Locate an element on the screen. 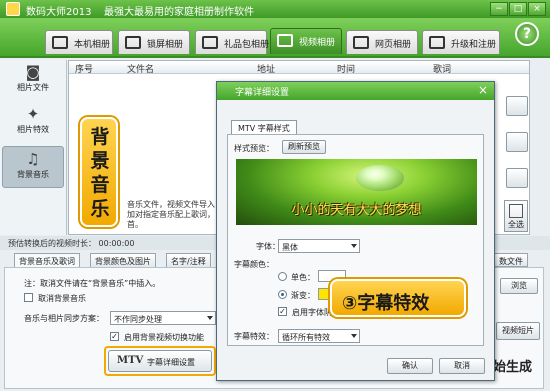 The width and height of the screenshot is (550, 391). cancel-bg-music-label: 取消背景音乐 is located at coordinates (62, 298).